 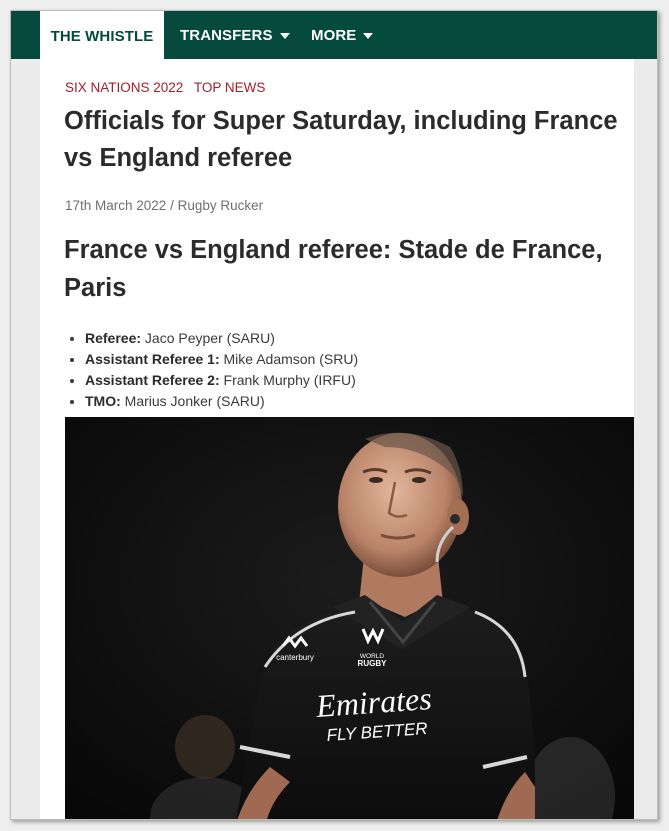 I want to click on nav-transfers-menu: TRANSFERS, so click(x=235, y=35).